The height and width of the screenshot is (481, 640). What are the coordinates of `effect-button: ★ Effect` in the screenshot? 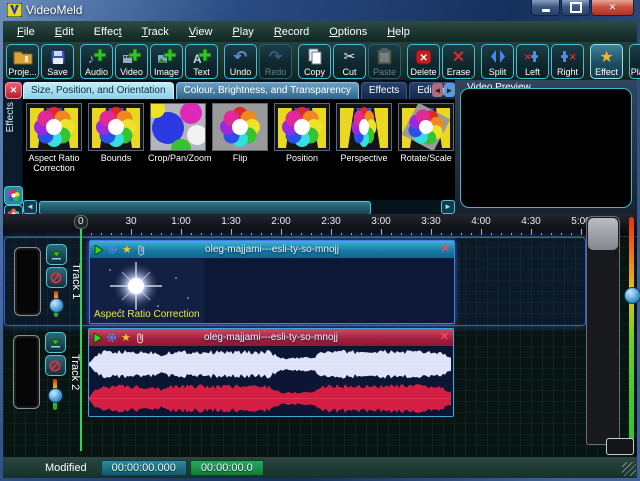 It's located at (606, 61).